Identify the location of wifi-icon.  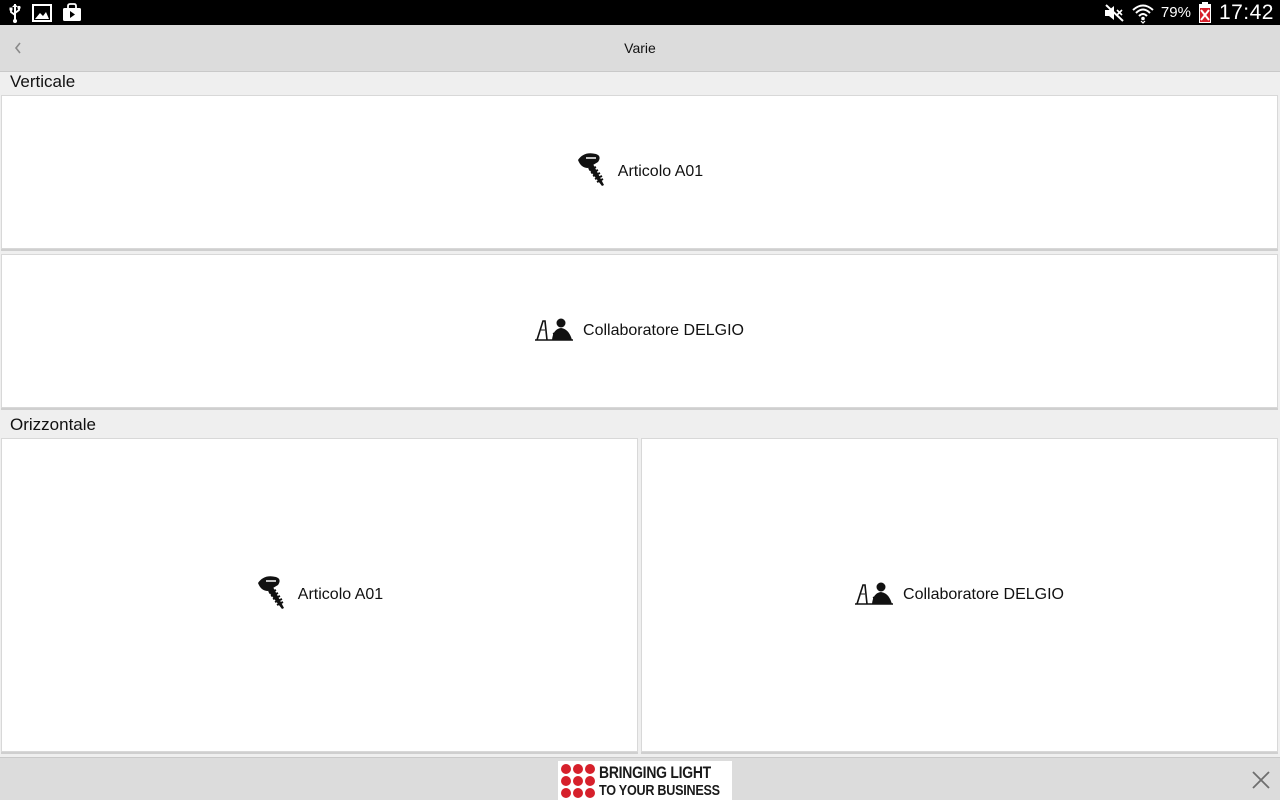
(1143, 13).